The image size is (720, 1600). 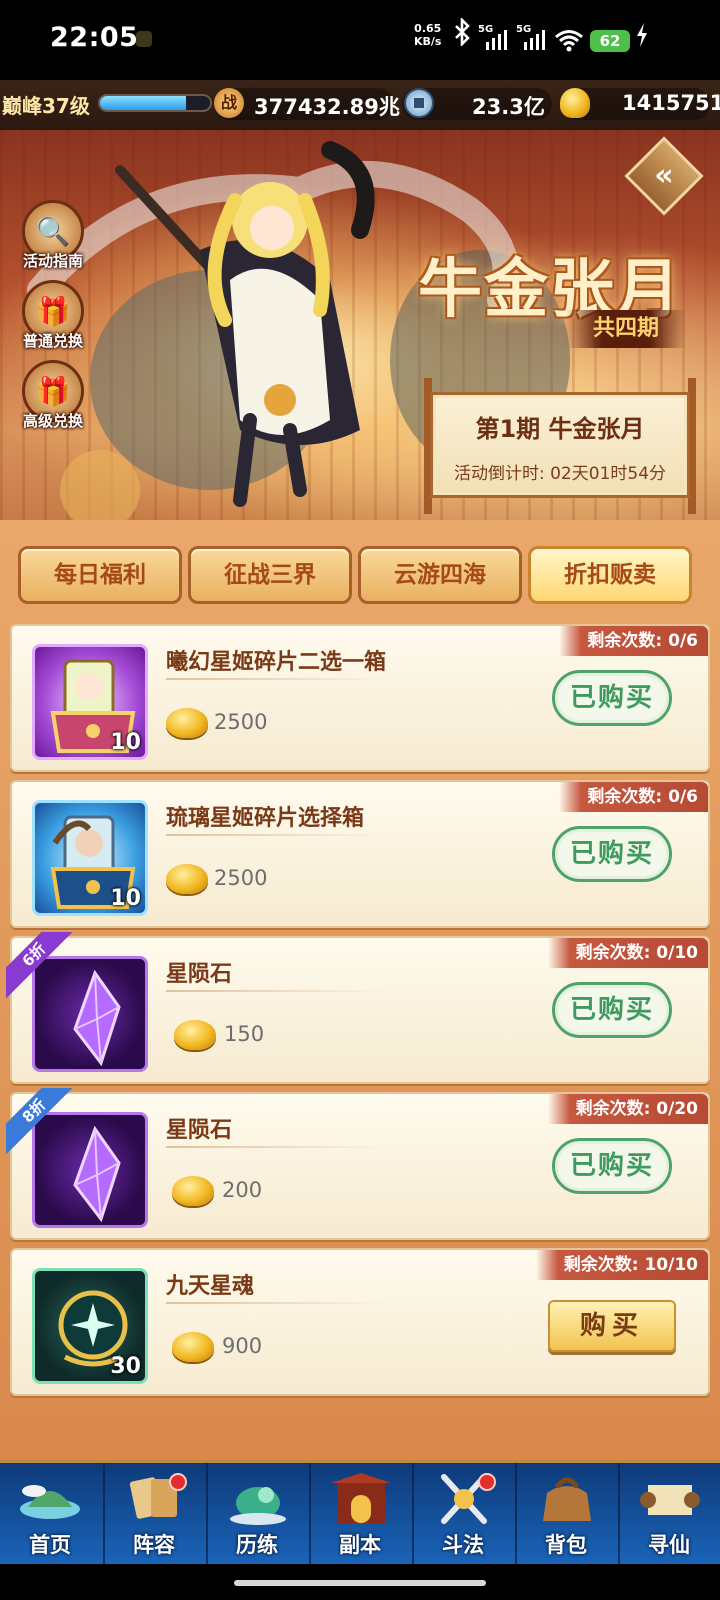 What do you see at coordinates (94, 37) in the screenshot?
I see `clock: 22:05` at bounding box center [94, 37].